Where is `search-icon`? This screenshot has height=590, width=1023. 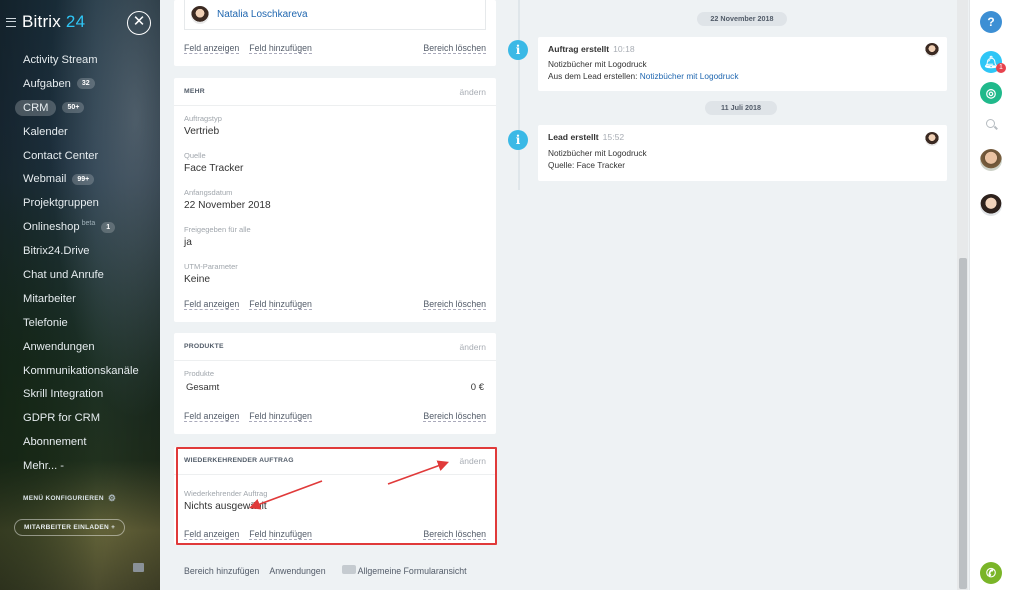 search-icon is located at coordinates (990, 123).